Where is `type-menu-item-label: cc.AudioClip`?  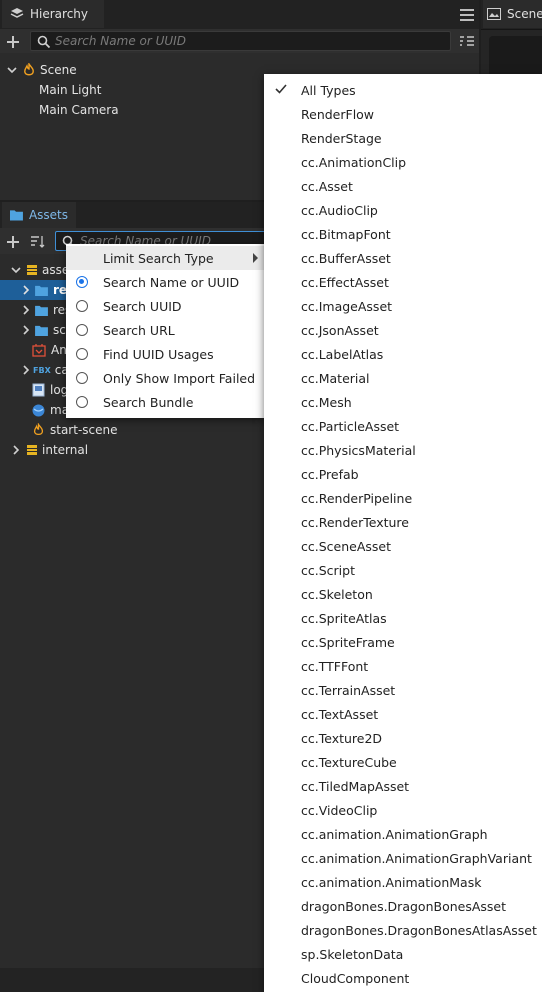 type-menu-item-label: cc.AudioClip is located at coordinates (339, 210).